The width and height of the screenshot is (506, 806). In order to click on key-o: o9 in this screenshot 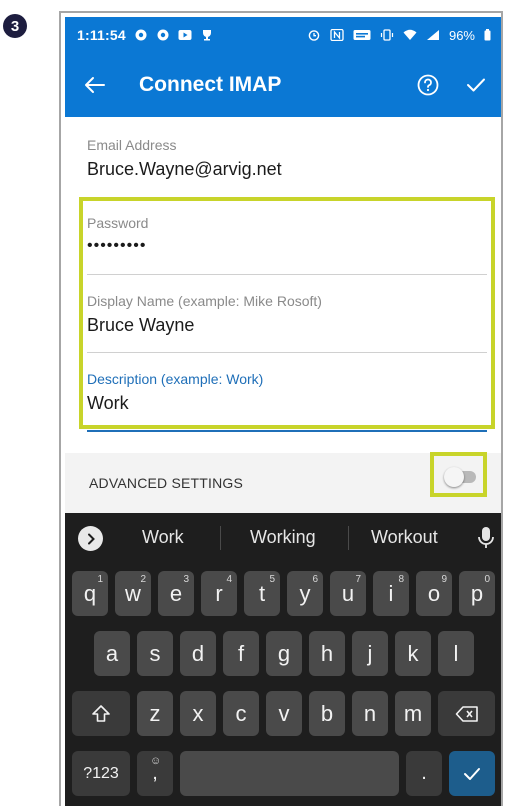, I will do `click(434, 593)`.